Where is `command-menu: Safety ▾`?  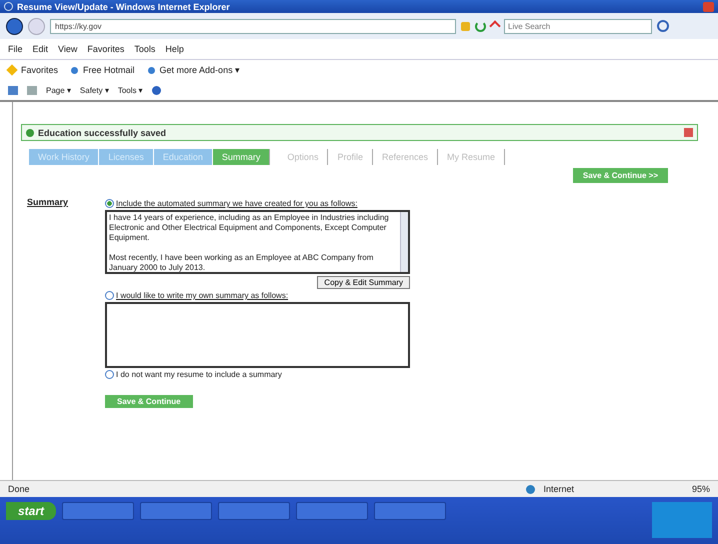
command-menu: Safety ▾ is located at coordinates (94, 90).